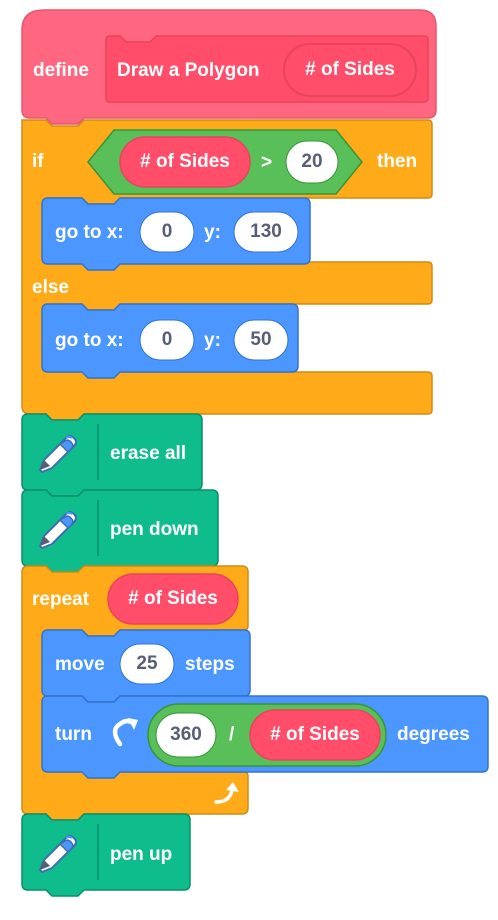  Describe the element at coordinates (80, 664) in the screenshot. I see `move-label: move` at that location.